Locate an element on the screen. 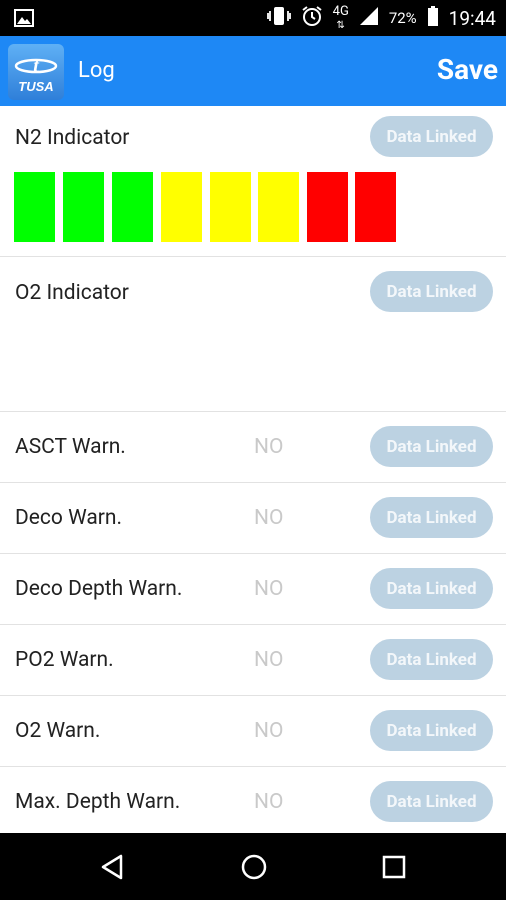  warning-row-deco-depth: Deco Depth Warn. NO Data Linked is located at coordinates (253, 589).